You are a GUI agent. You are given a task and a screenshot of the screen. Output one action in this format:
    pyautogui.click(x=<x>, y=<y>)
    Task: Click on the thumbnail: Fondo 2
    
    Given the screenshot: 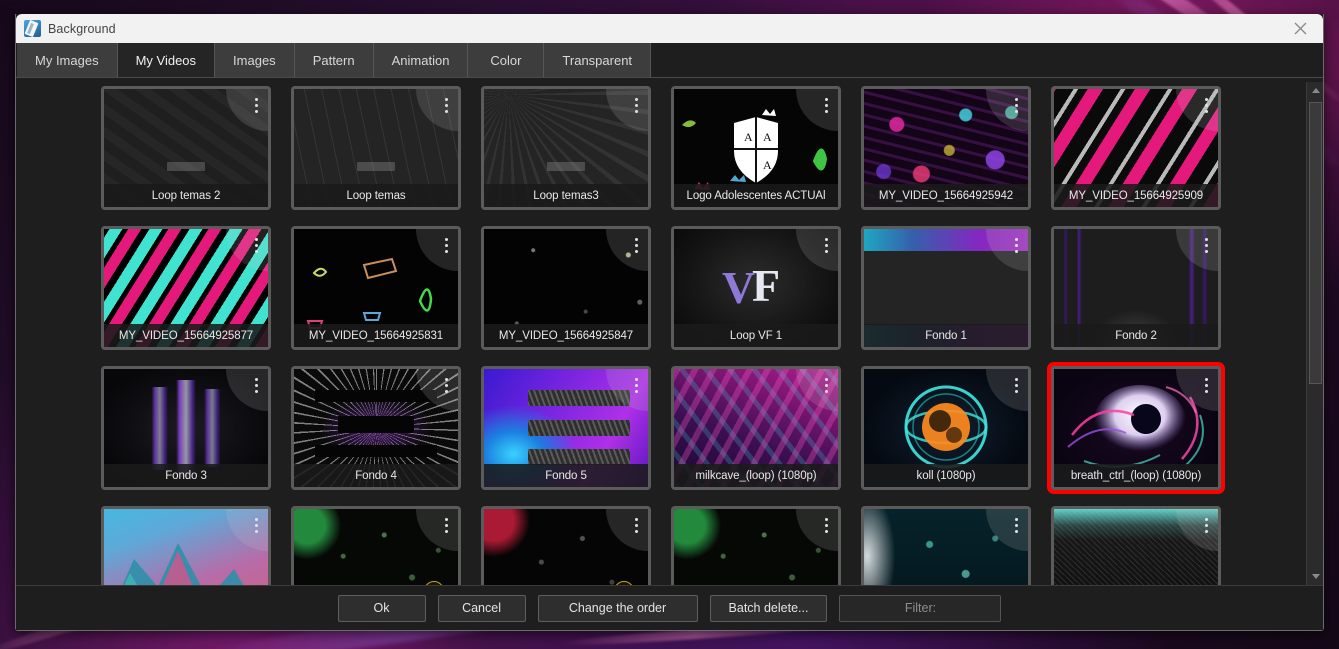 What is the action you would take?
    pyautogui.click(x=1136, y=288)
    